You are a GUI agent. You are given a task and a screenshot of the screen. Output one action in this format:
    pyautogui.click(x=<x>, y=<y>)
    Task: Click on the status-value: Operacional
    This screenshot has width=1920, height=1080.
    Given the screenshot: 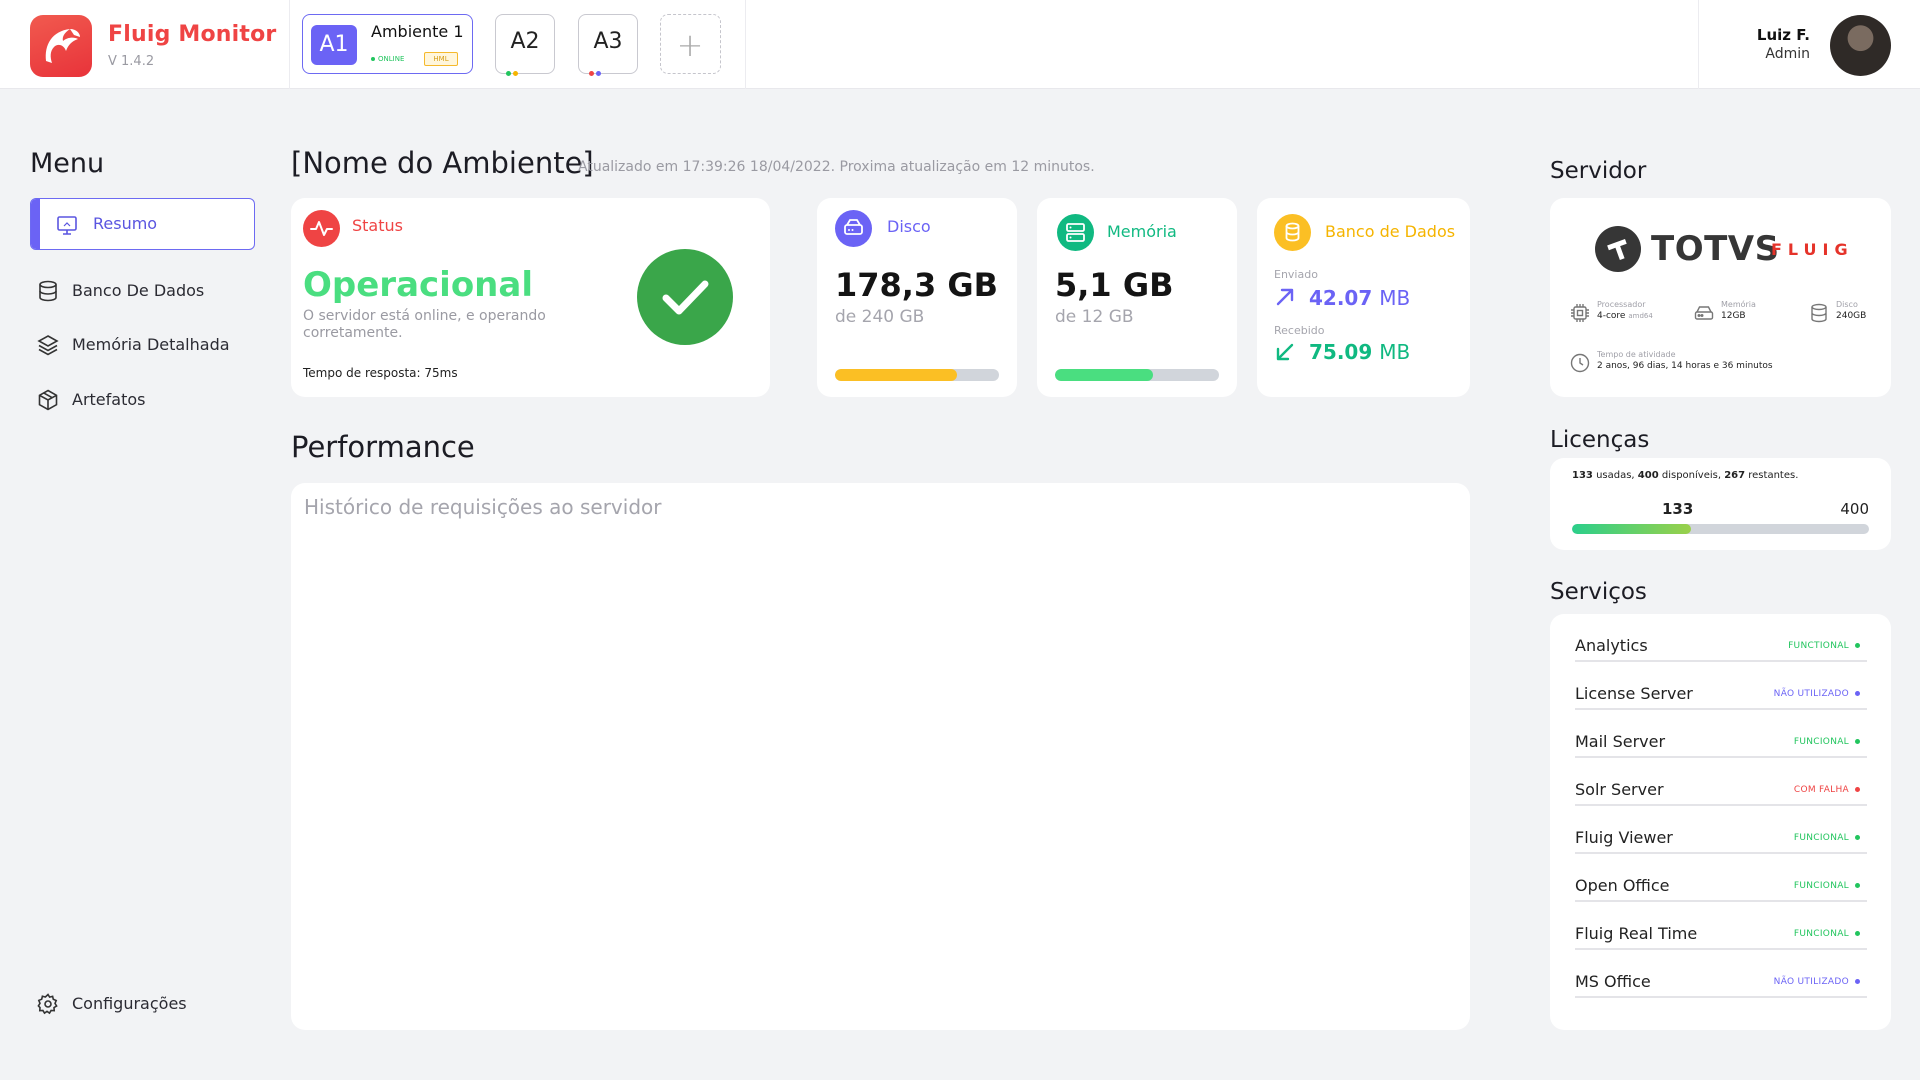 What is the action you would take?
    pyautogui.click(x=418, y=285)
    